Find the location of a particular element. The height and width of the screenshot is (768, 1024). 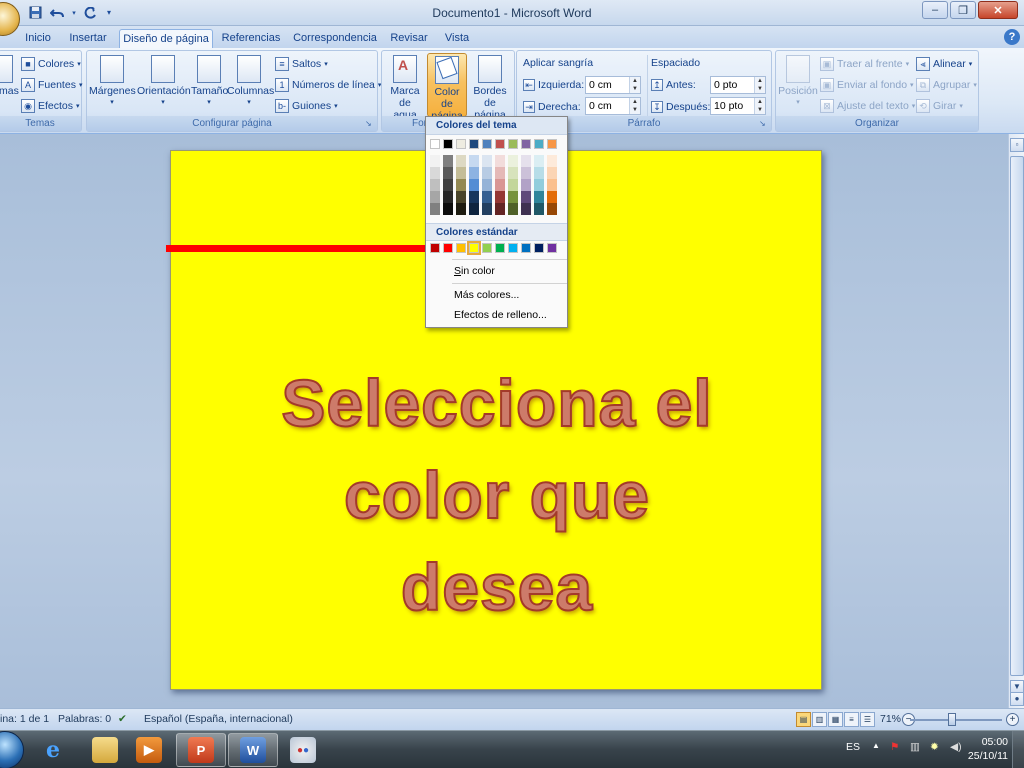

scroll-up-icon: ● is located at coordinates (1017, 699).